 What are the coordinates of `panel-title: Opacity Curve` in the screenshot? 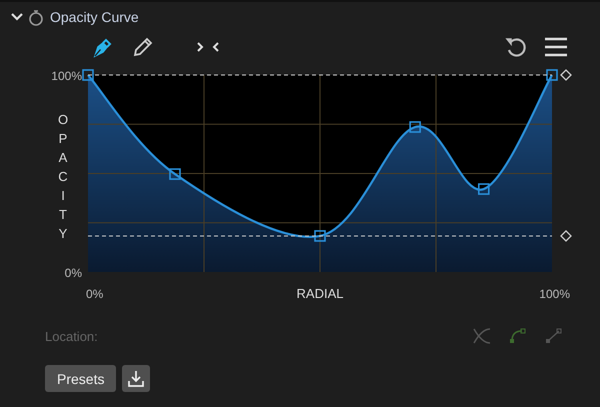 It's located at (94, 17).